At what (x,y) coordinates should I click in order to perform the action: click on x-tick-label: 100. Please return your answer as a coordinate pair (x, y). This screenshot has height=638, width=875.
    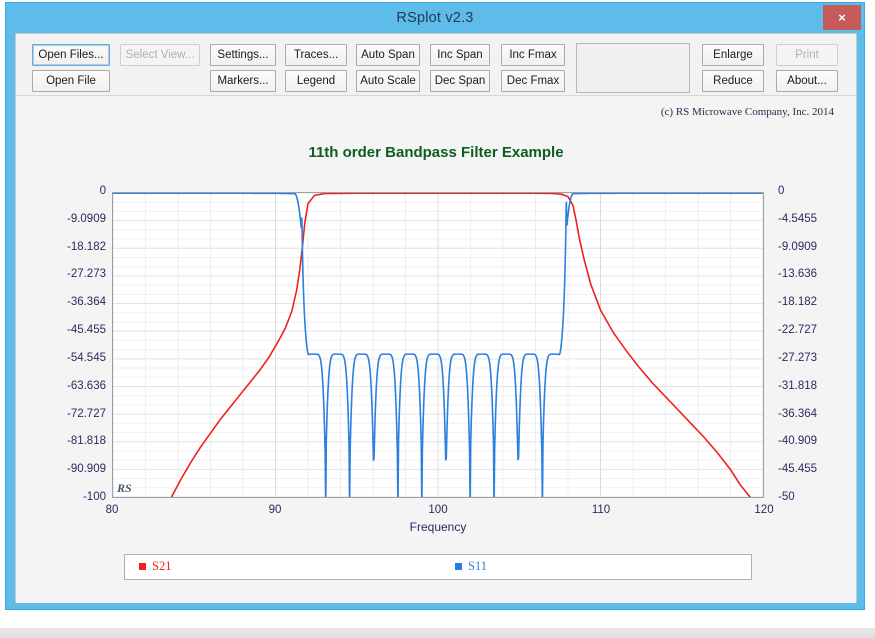
    Looking at the image, I should click on (438, 510).